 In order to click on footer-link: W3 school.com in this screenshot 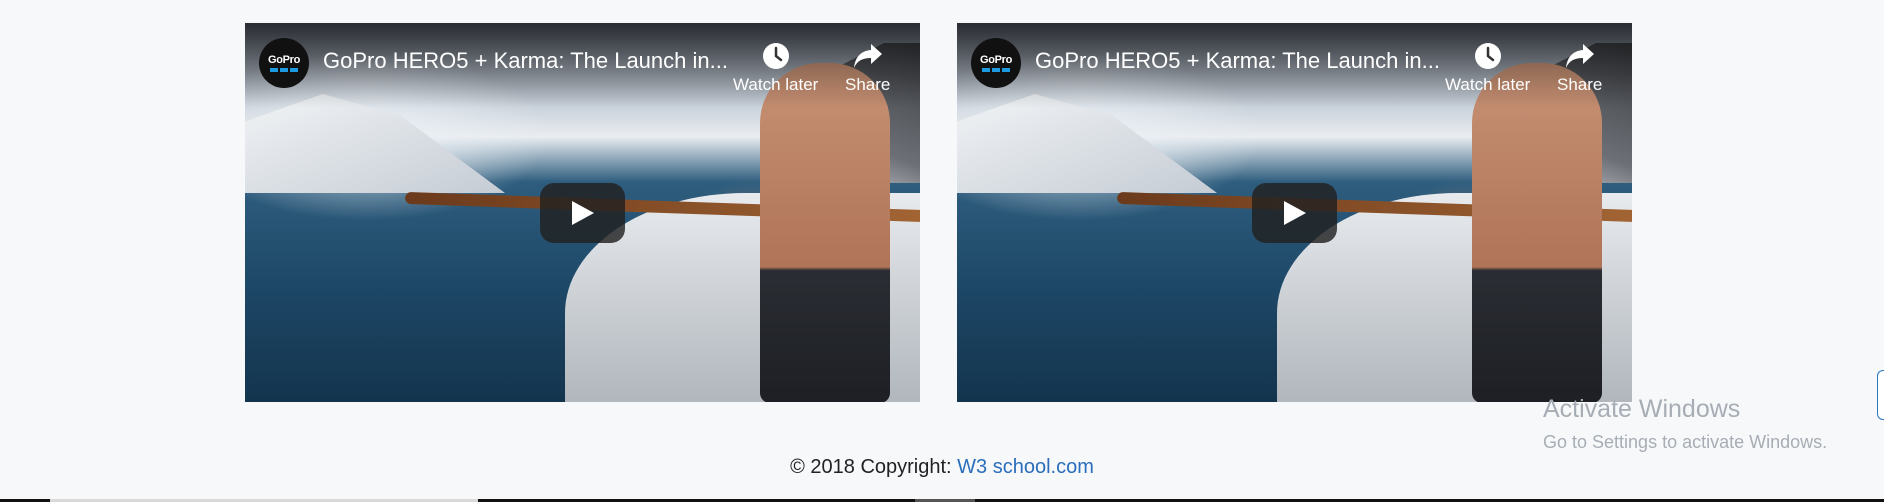, I will do `click(1025, 467)`.